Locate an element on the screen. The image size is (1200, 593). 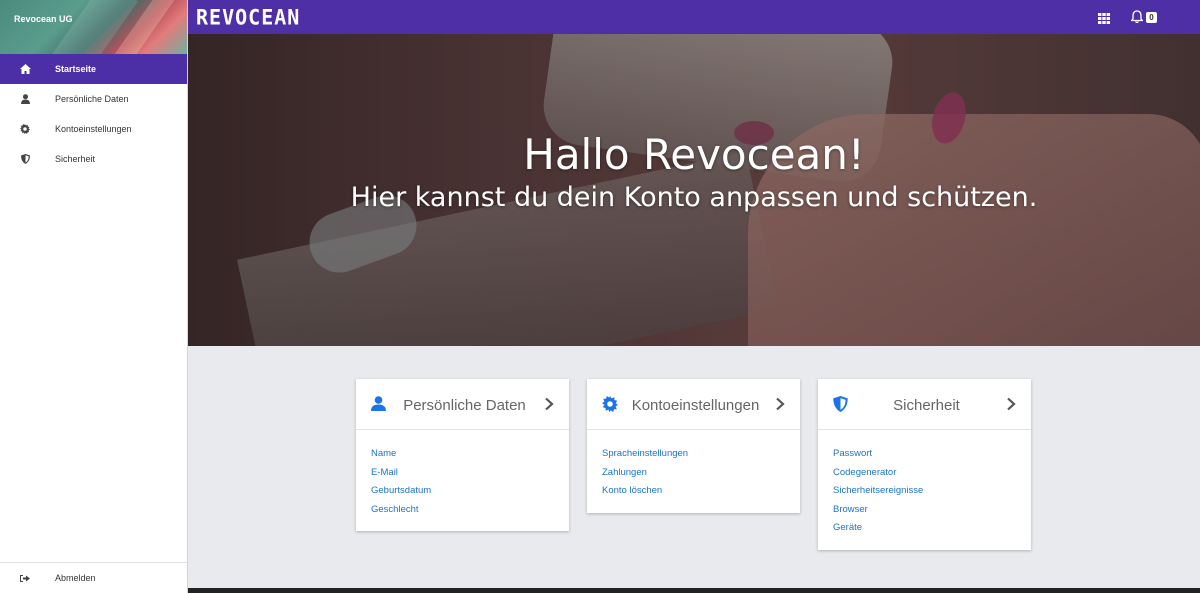
footer-bar is located at coordinates (694, 590).